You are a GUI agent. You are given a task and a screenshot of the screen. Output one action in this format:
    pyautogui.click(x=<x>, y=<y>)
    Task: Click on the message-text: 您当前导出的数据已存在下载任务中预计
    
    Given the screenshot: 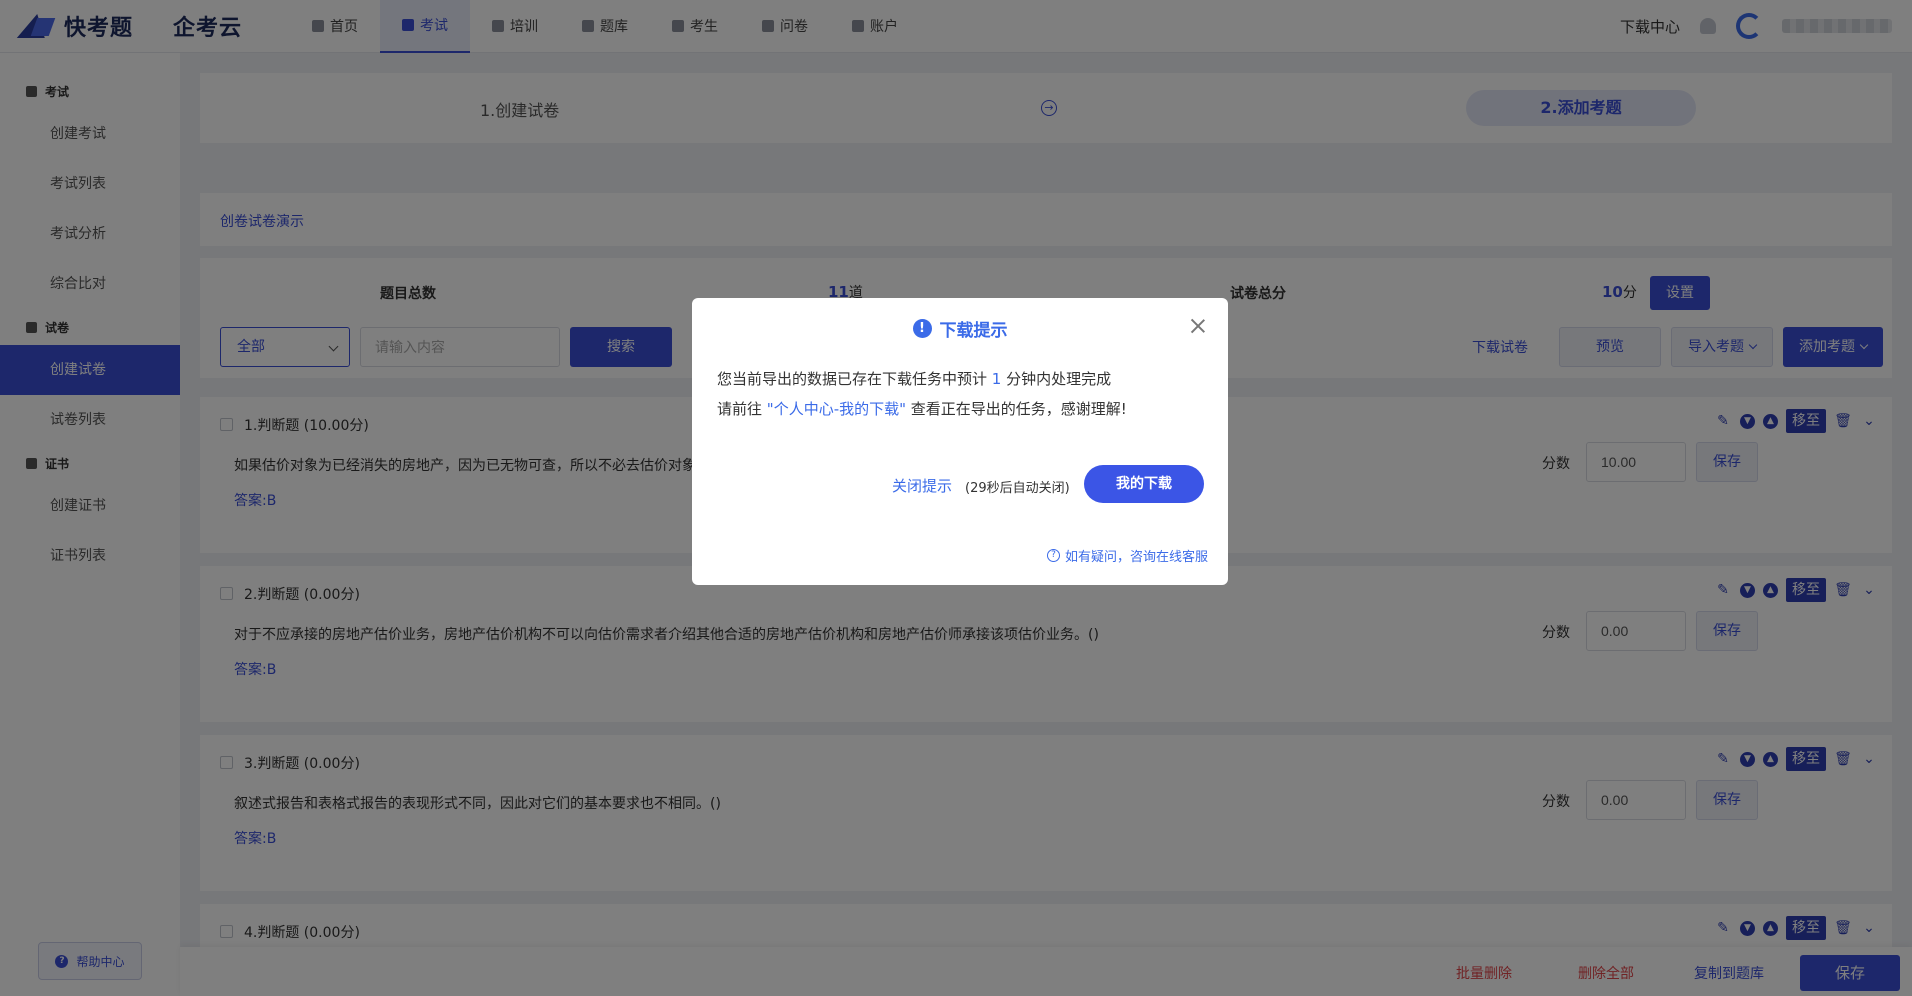 What is the action you would take?
    pyautogui.click(x=852, y=379)
    